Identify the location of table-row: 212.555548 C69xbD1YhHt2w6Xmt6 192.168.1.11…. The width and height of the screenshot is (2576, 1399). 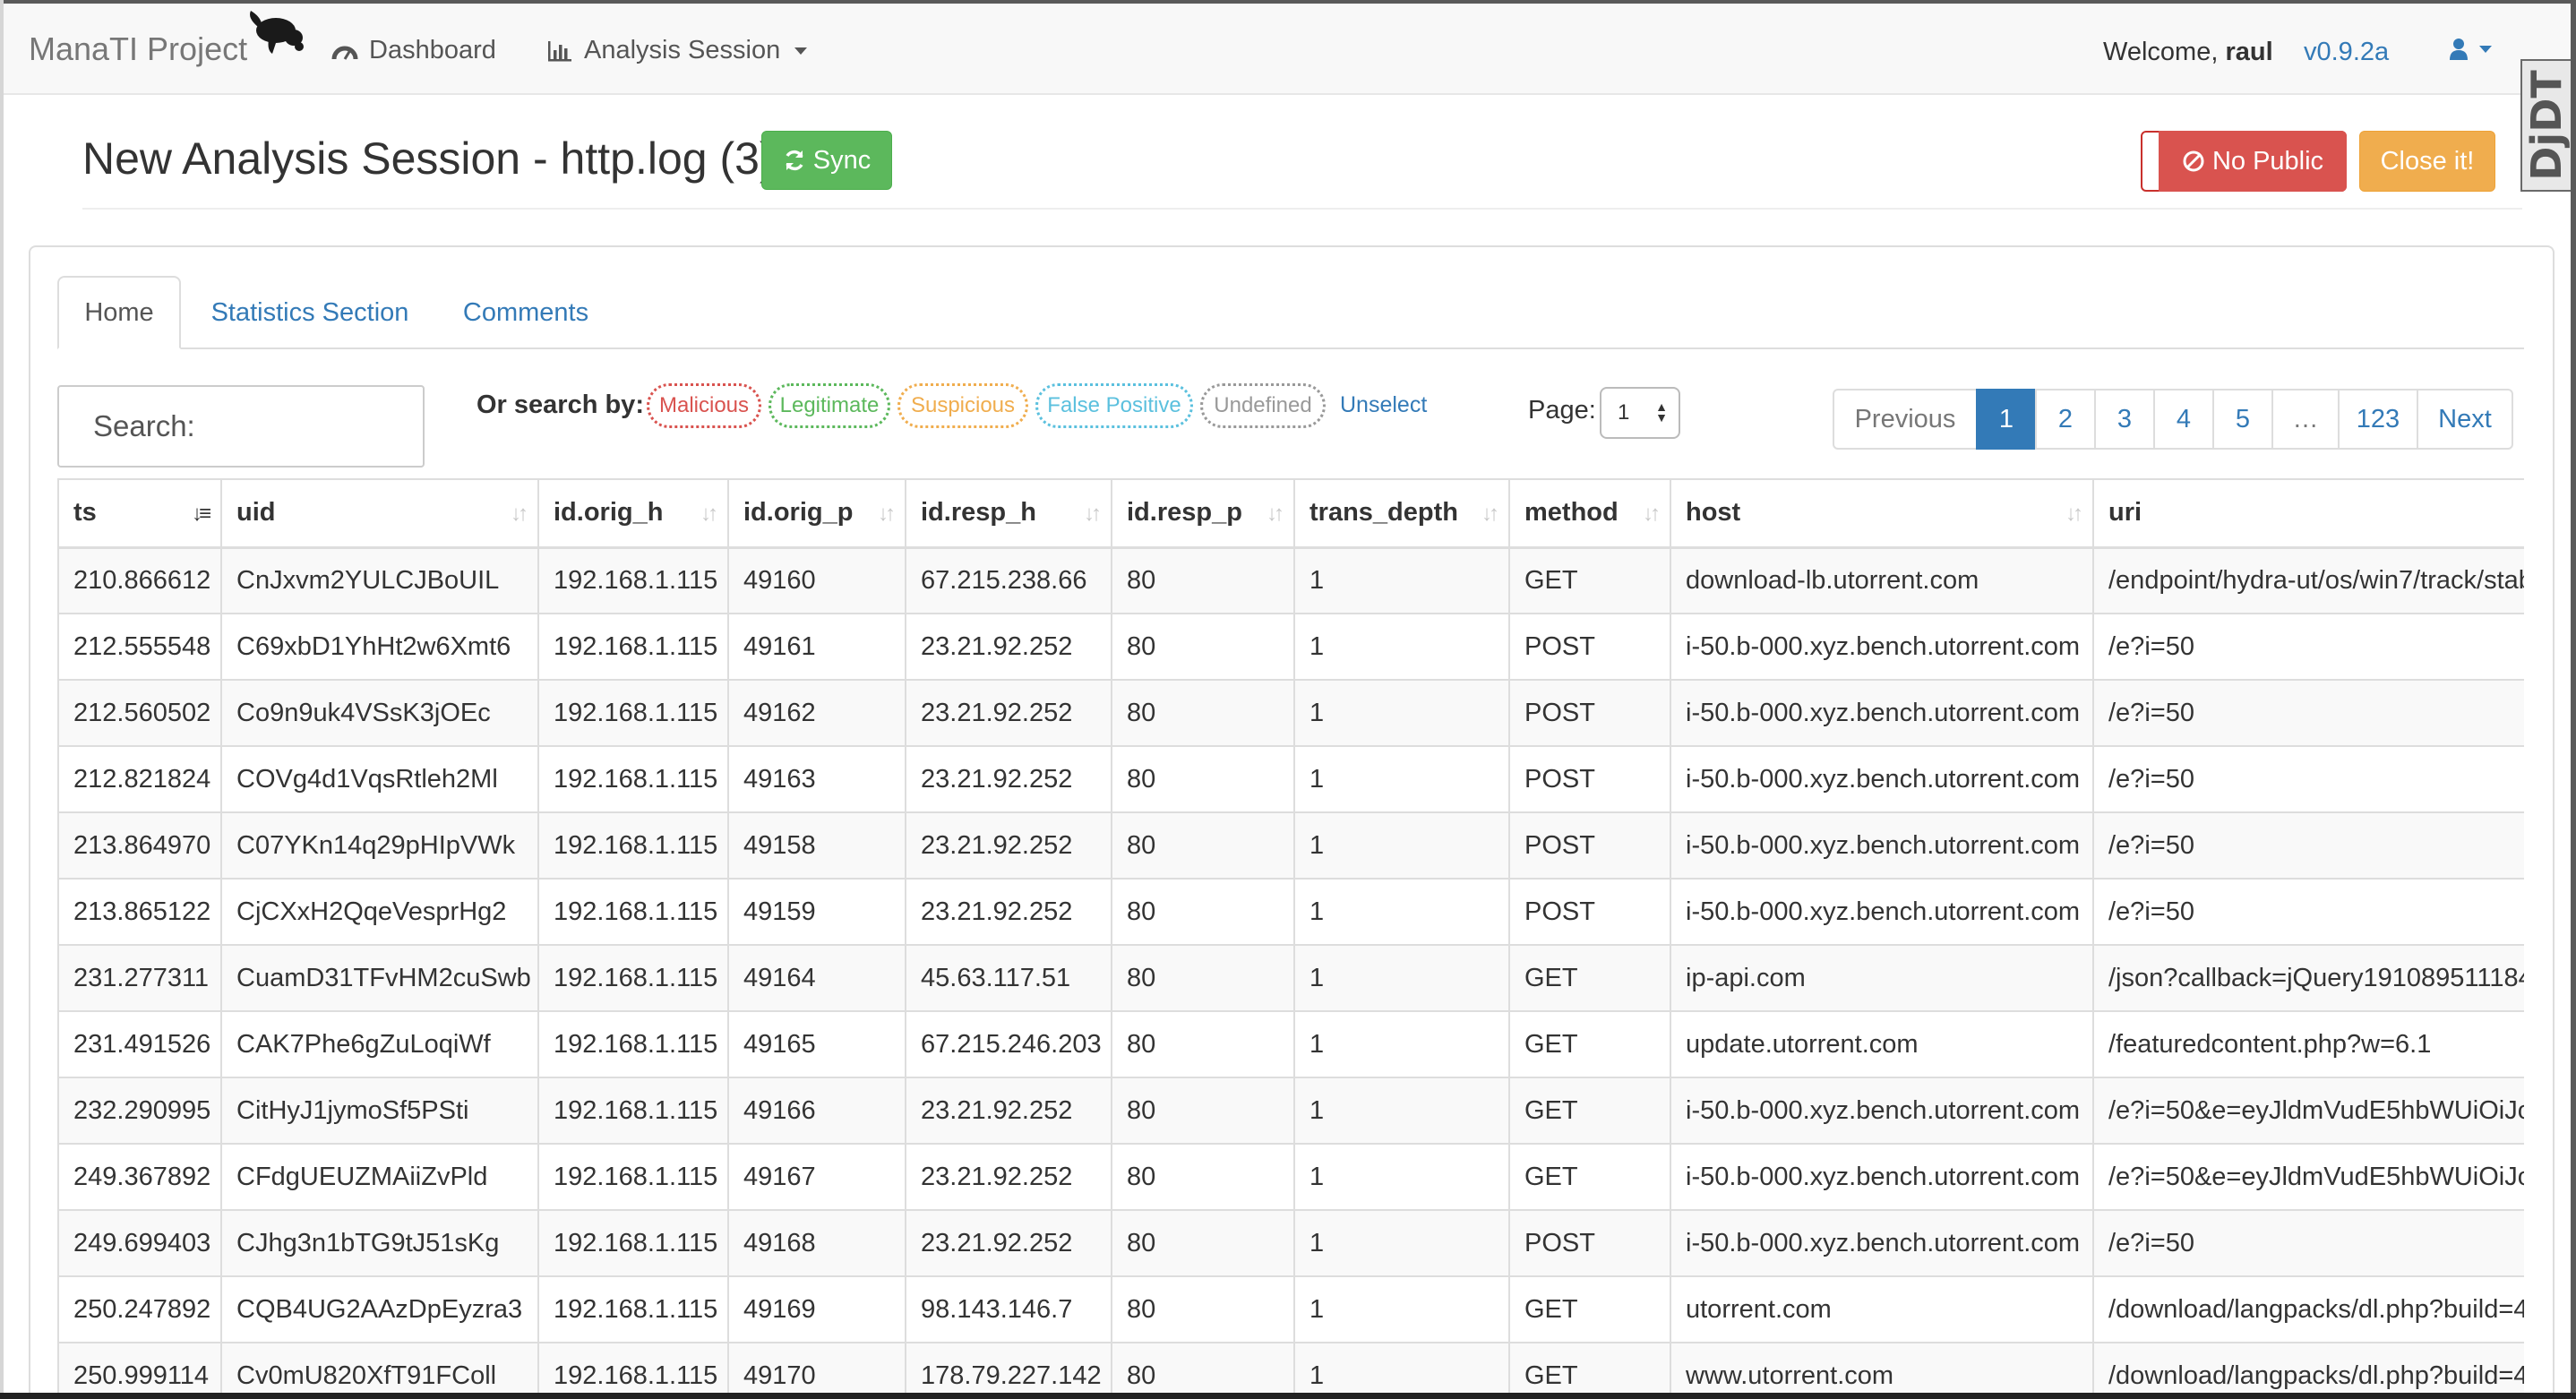
(1290, 647).